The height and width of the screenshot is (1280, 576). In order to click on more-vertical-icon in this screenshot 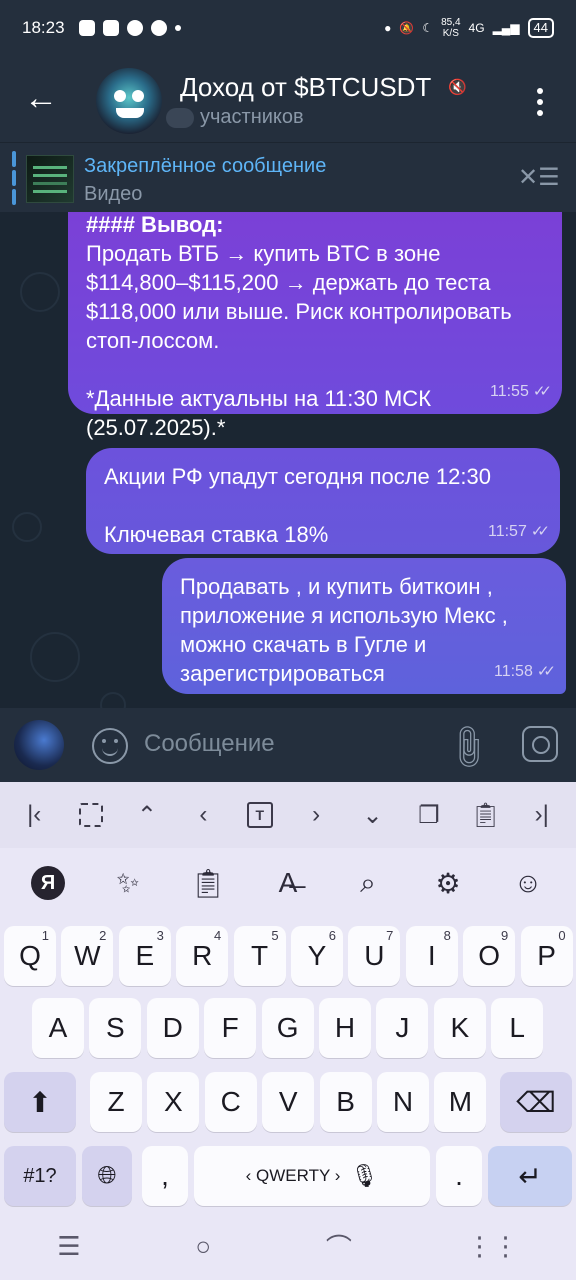, I will do `click(540, 102)`.